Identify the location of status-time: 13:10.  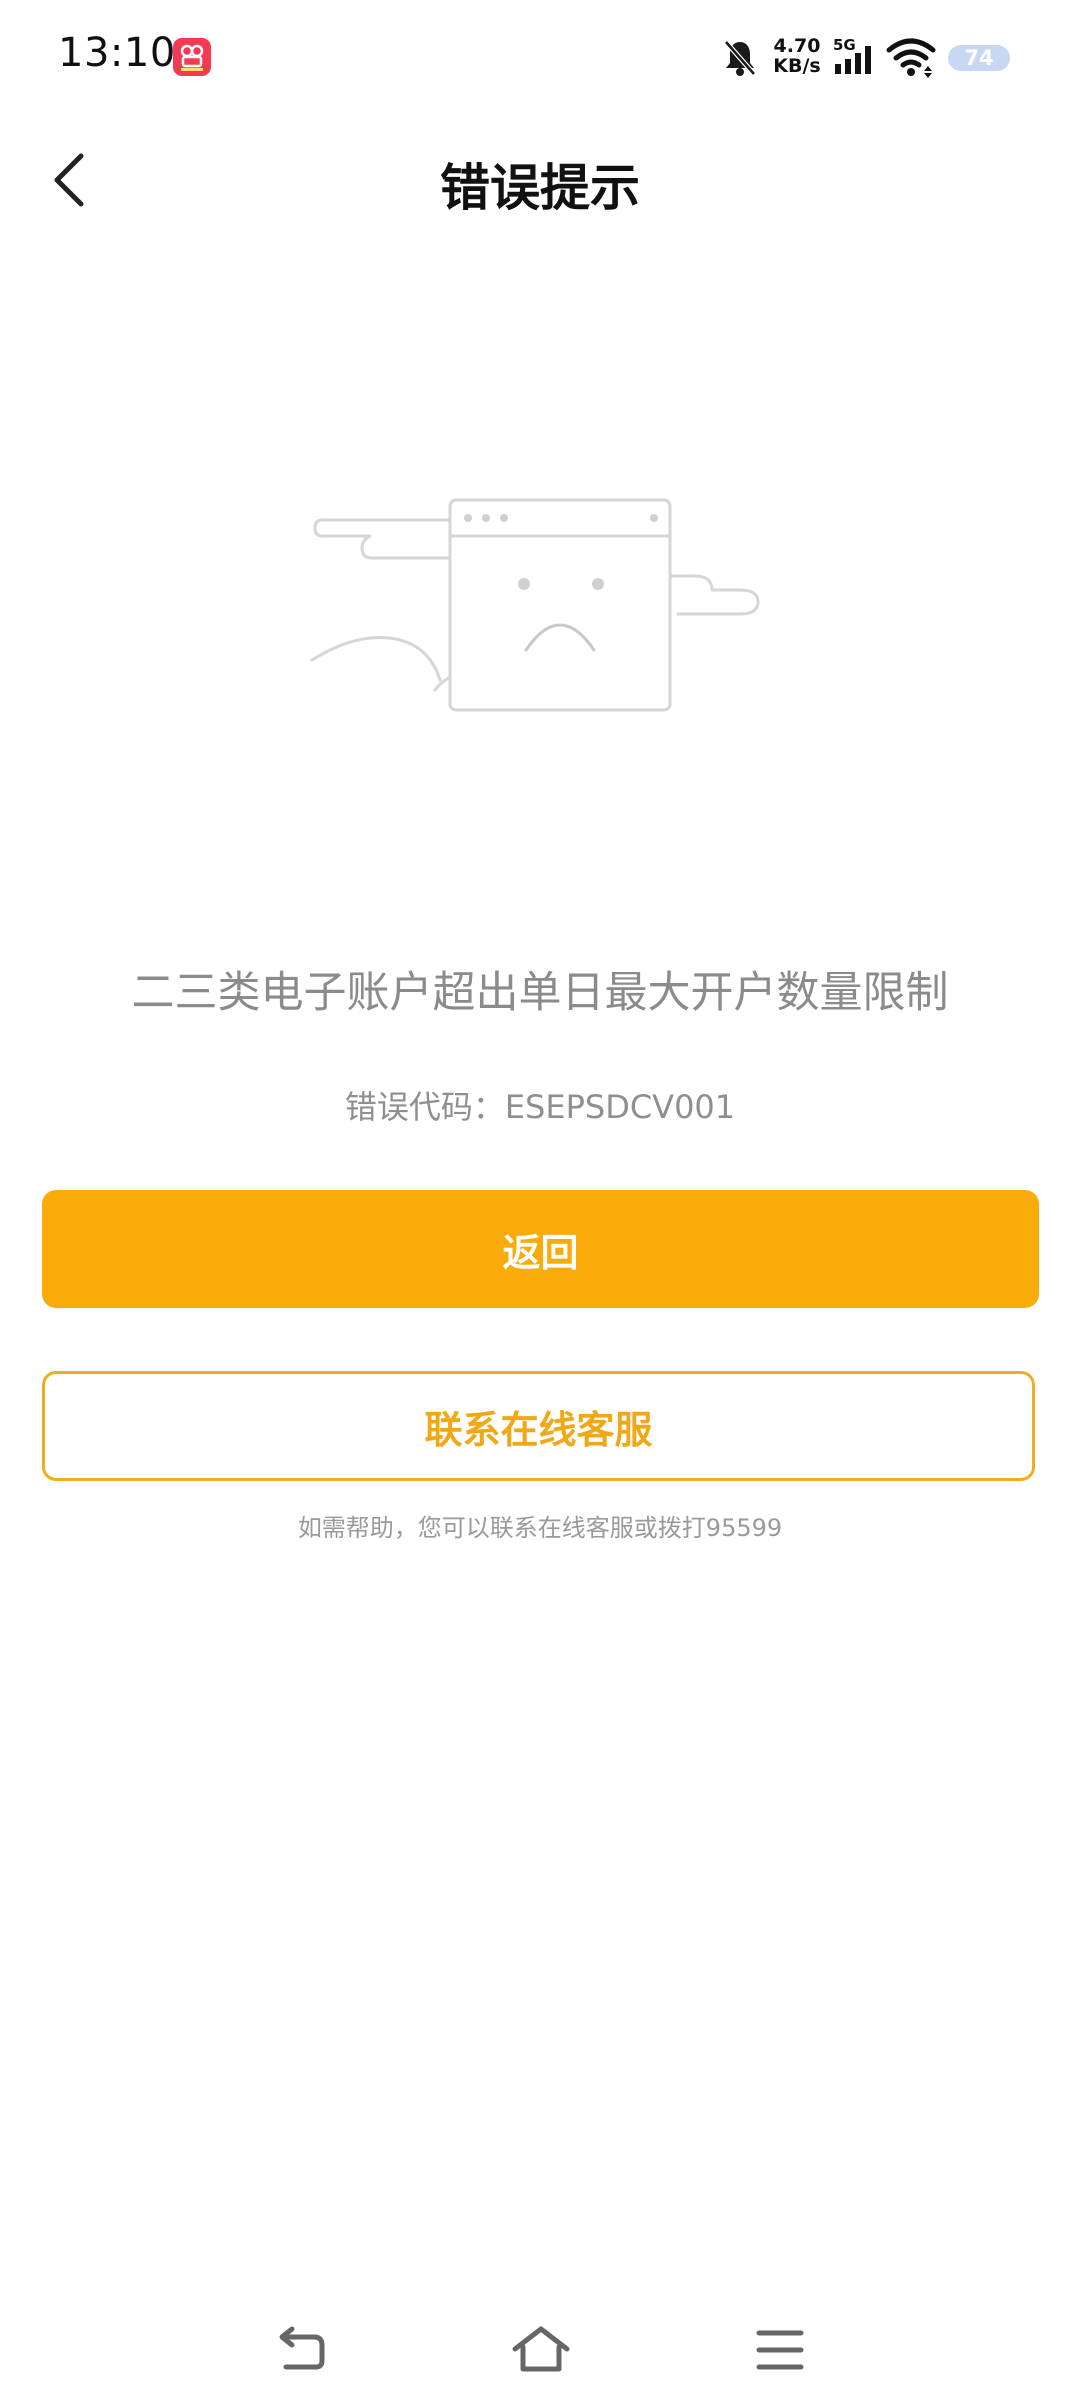
(117, 53).